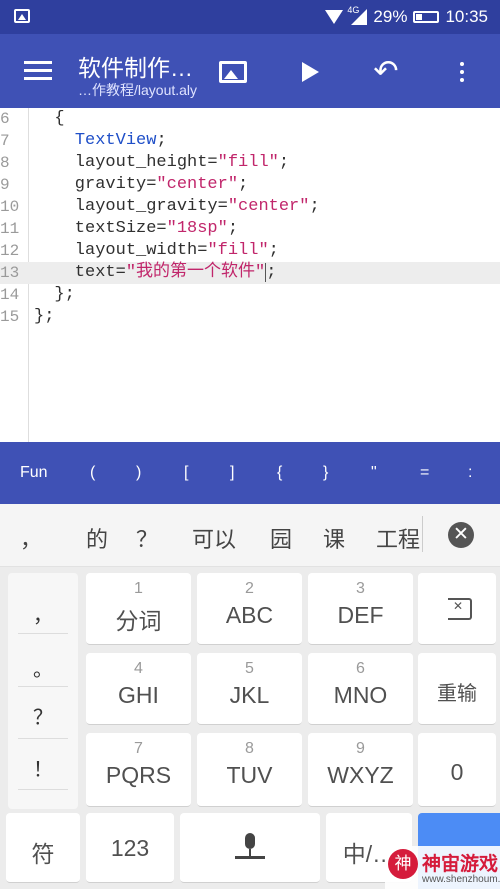 The width and height of the screenshot is (500, 889). I want to click on key-number: 7, so click(138, 748).